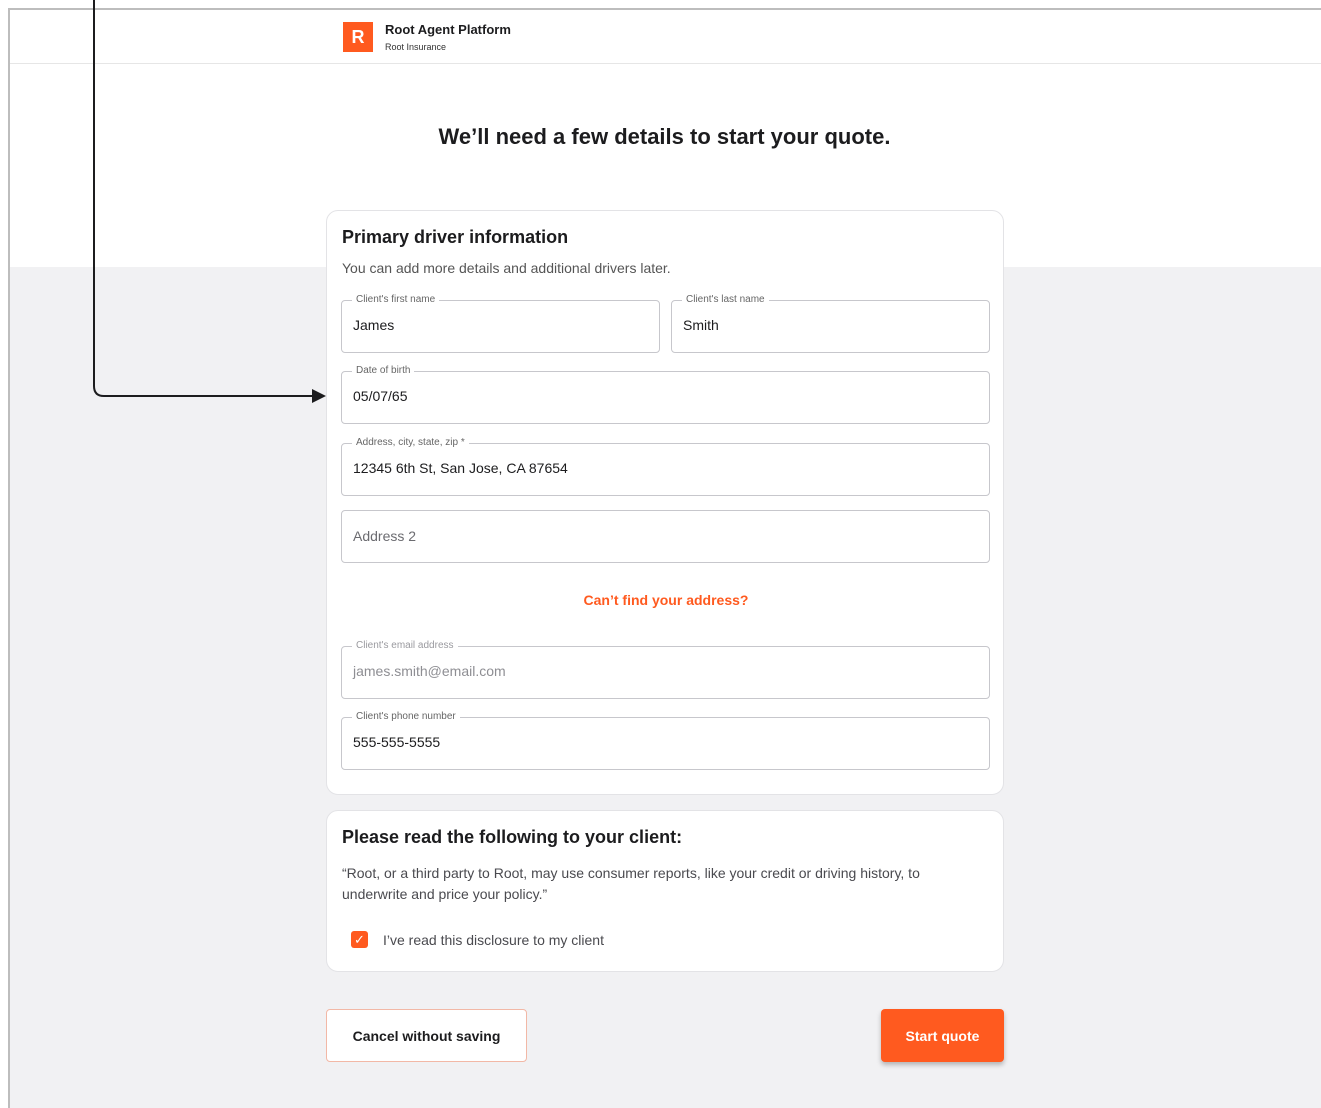  I want to click on top-bar: R Root Agent Platform Root Insurance, so click(665, 37).